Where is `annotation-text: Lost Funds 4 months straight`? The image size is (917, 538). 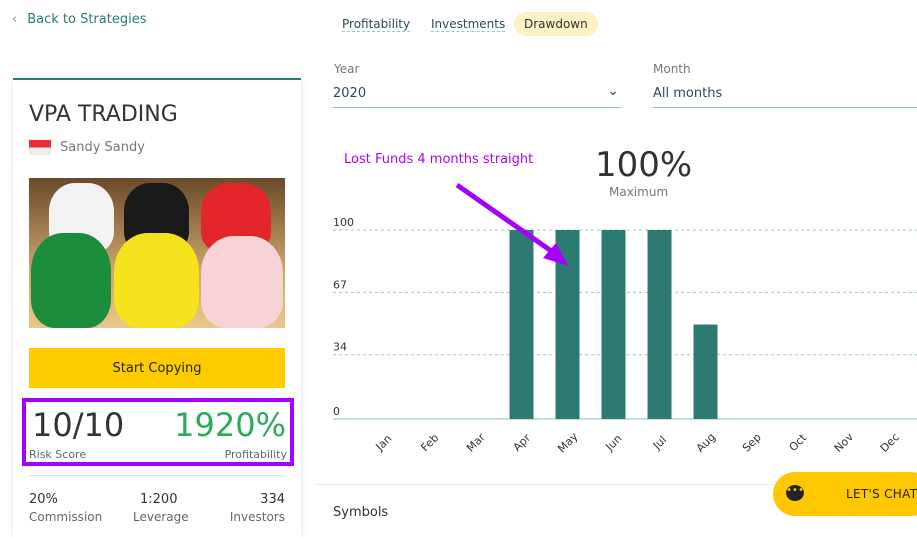 annotation-text: Lost Funds 4 months straight is located at coordinates (439, 159).